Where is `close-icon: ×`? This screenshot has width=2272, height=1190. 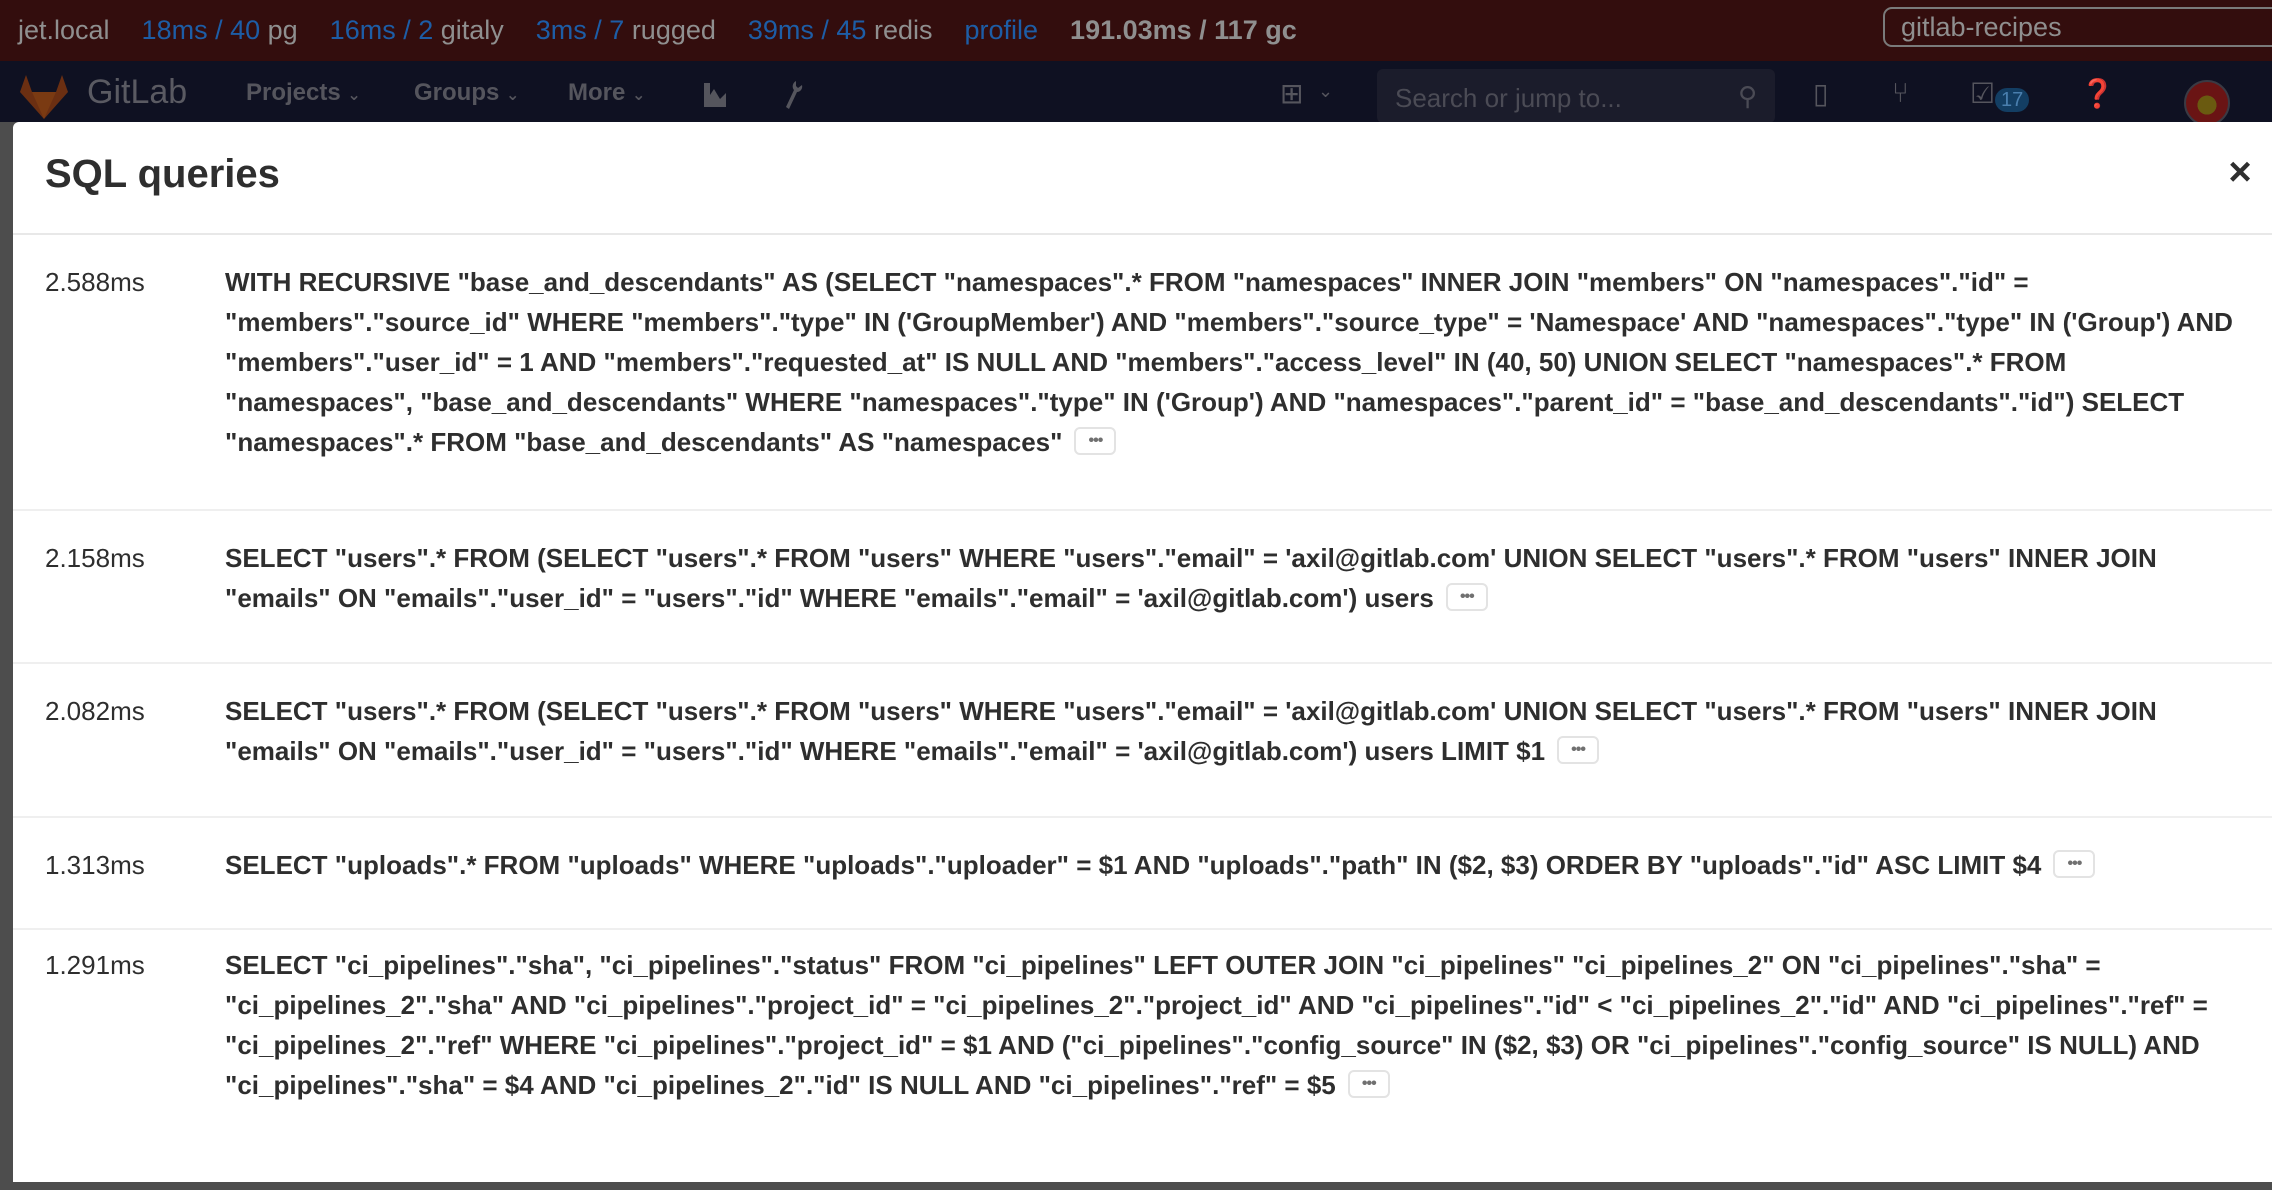 close-icon: × is located at coordinates (2240, 172).